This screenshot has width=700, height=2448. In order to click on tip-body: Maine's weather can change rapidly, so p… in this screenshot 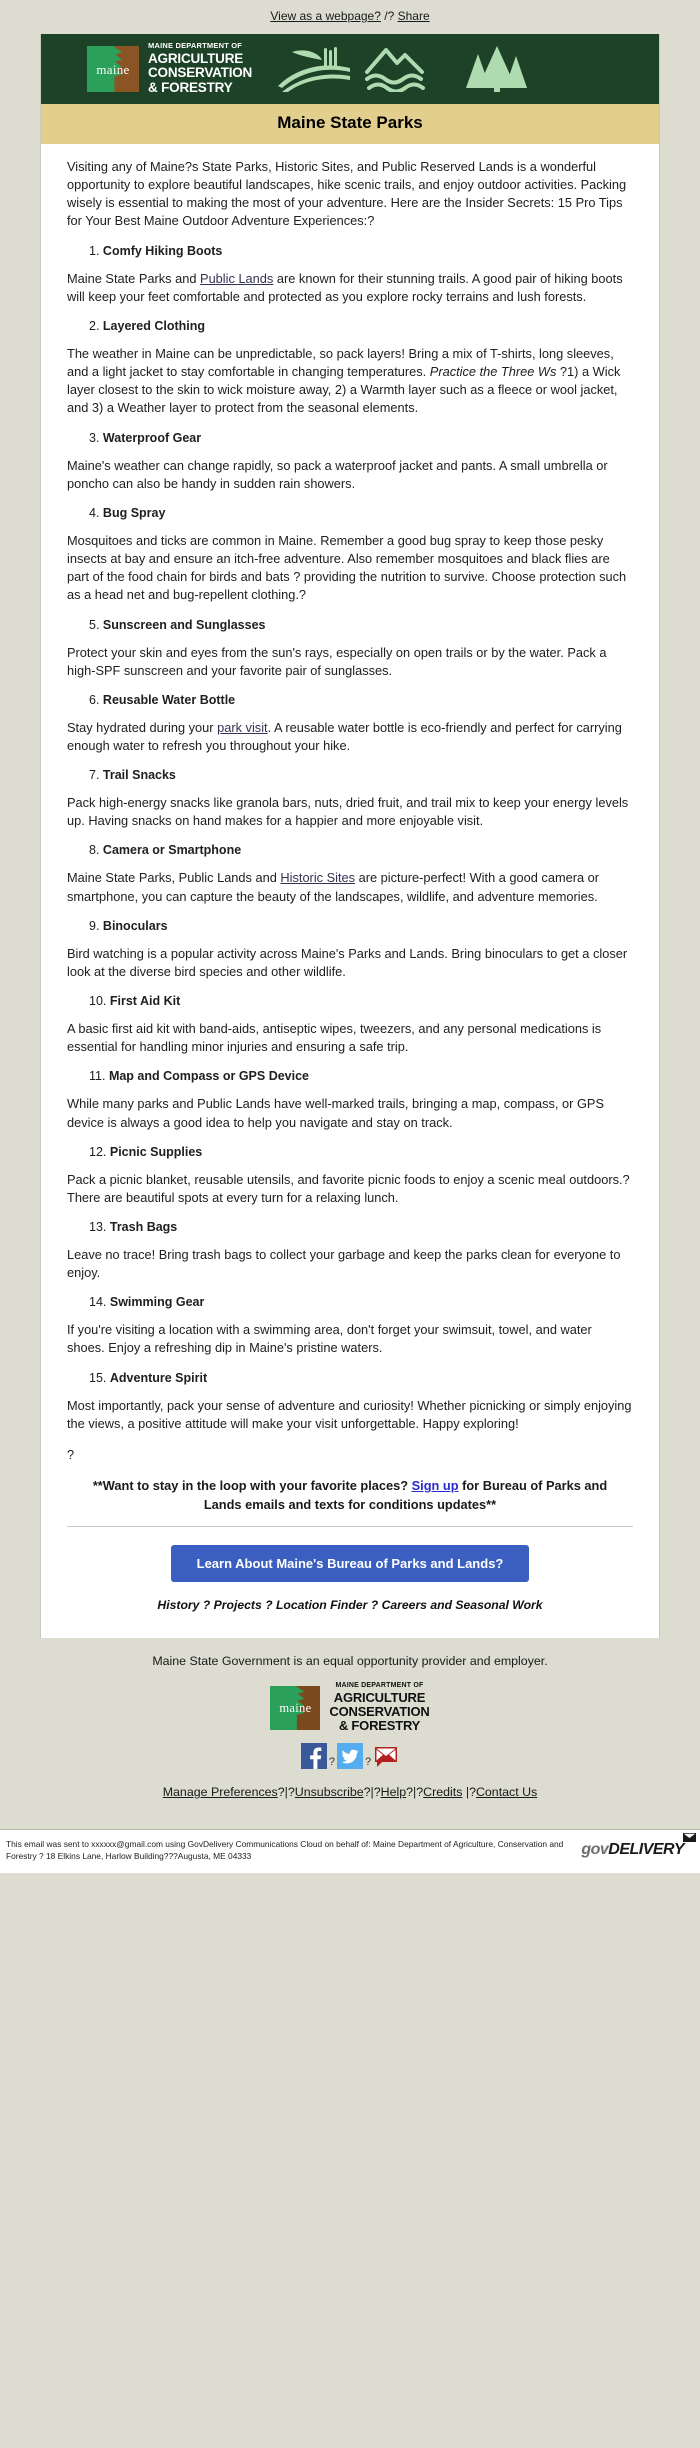, I will do `click(350, 475)`.